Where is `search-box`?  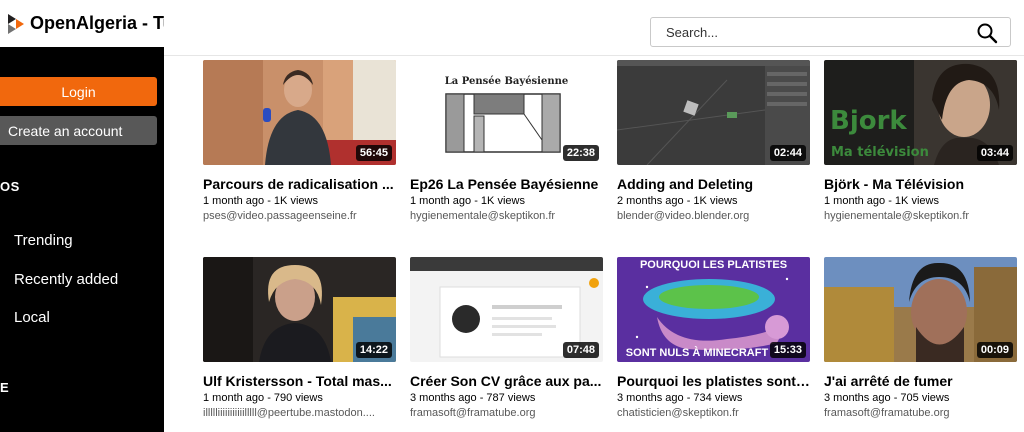
search-box is located at coordinates (830, 32).